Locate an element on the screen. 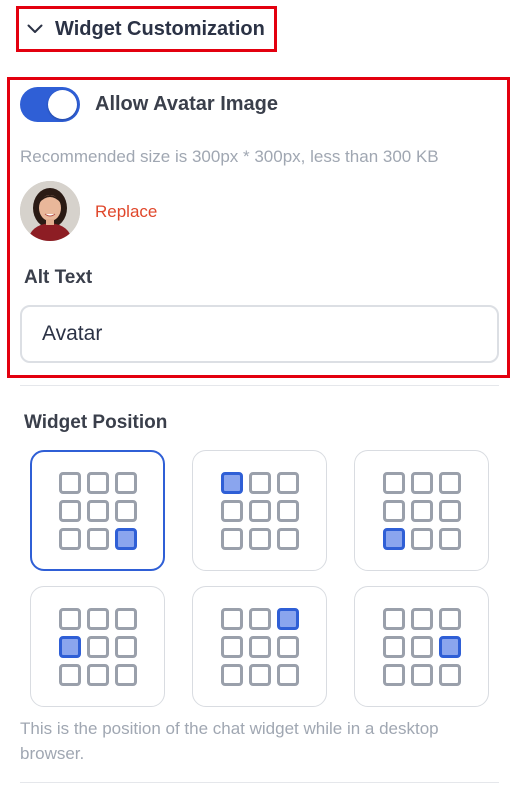 This screenshot has width=515, height=790. allow-avatar-label: Allow Avatar Image is located at coordinates (187, 104).